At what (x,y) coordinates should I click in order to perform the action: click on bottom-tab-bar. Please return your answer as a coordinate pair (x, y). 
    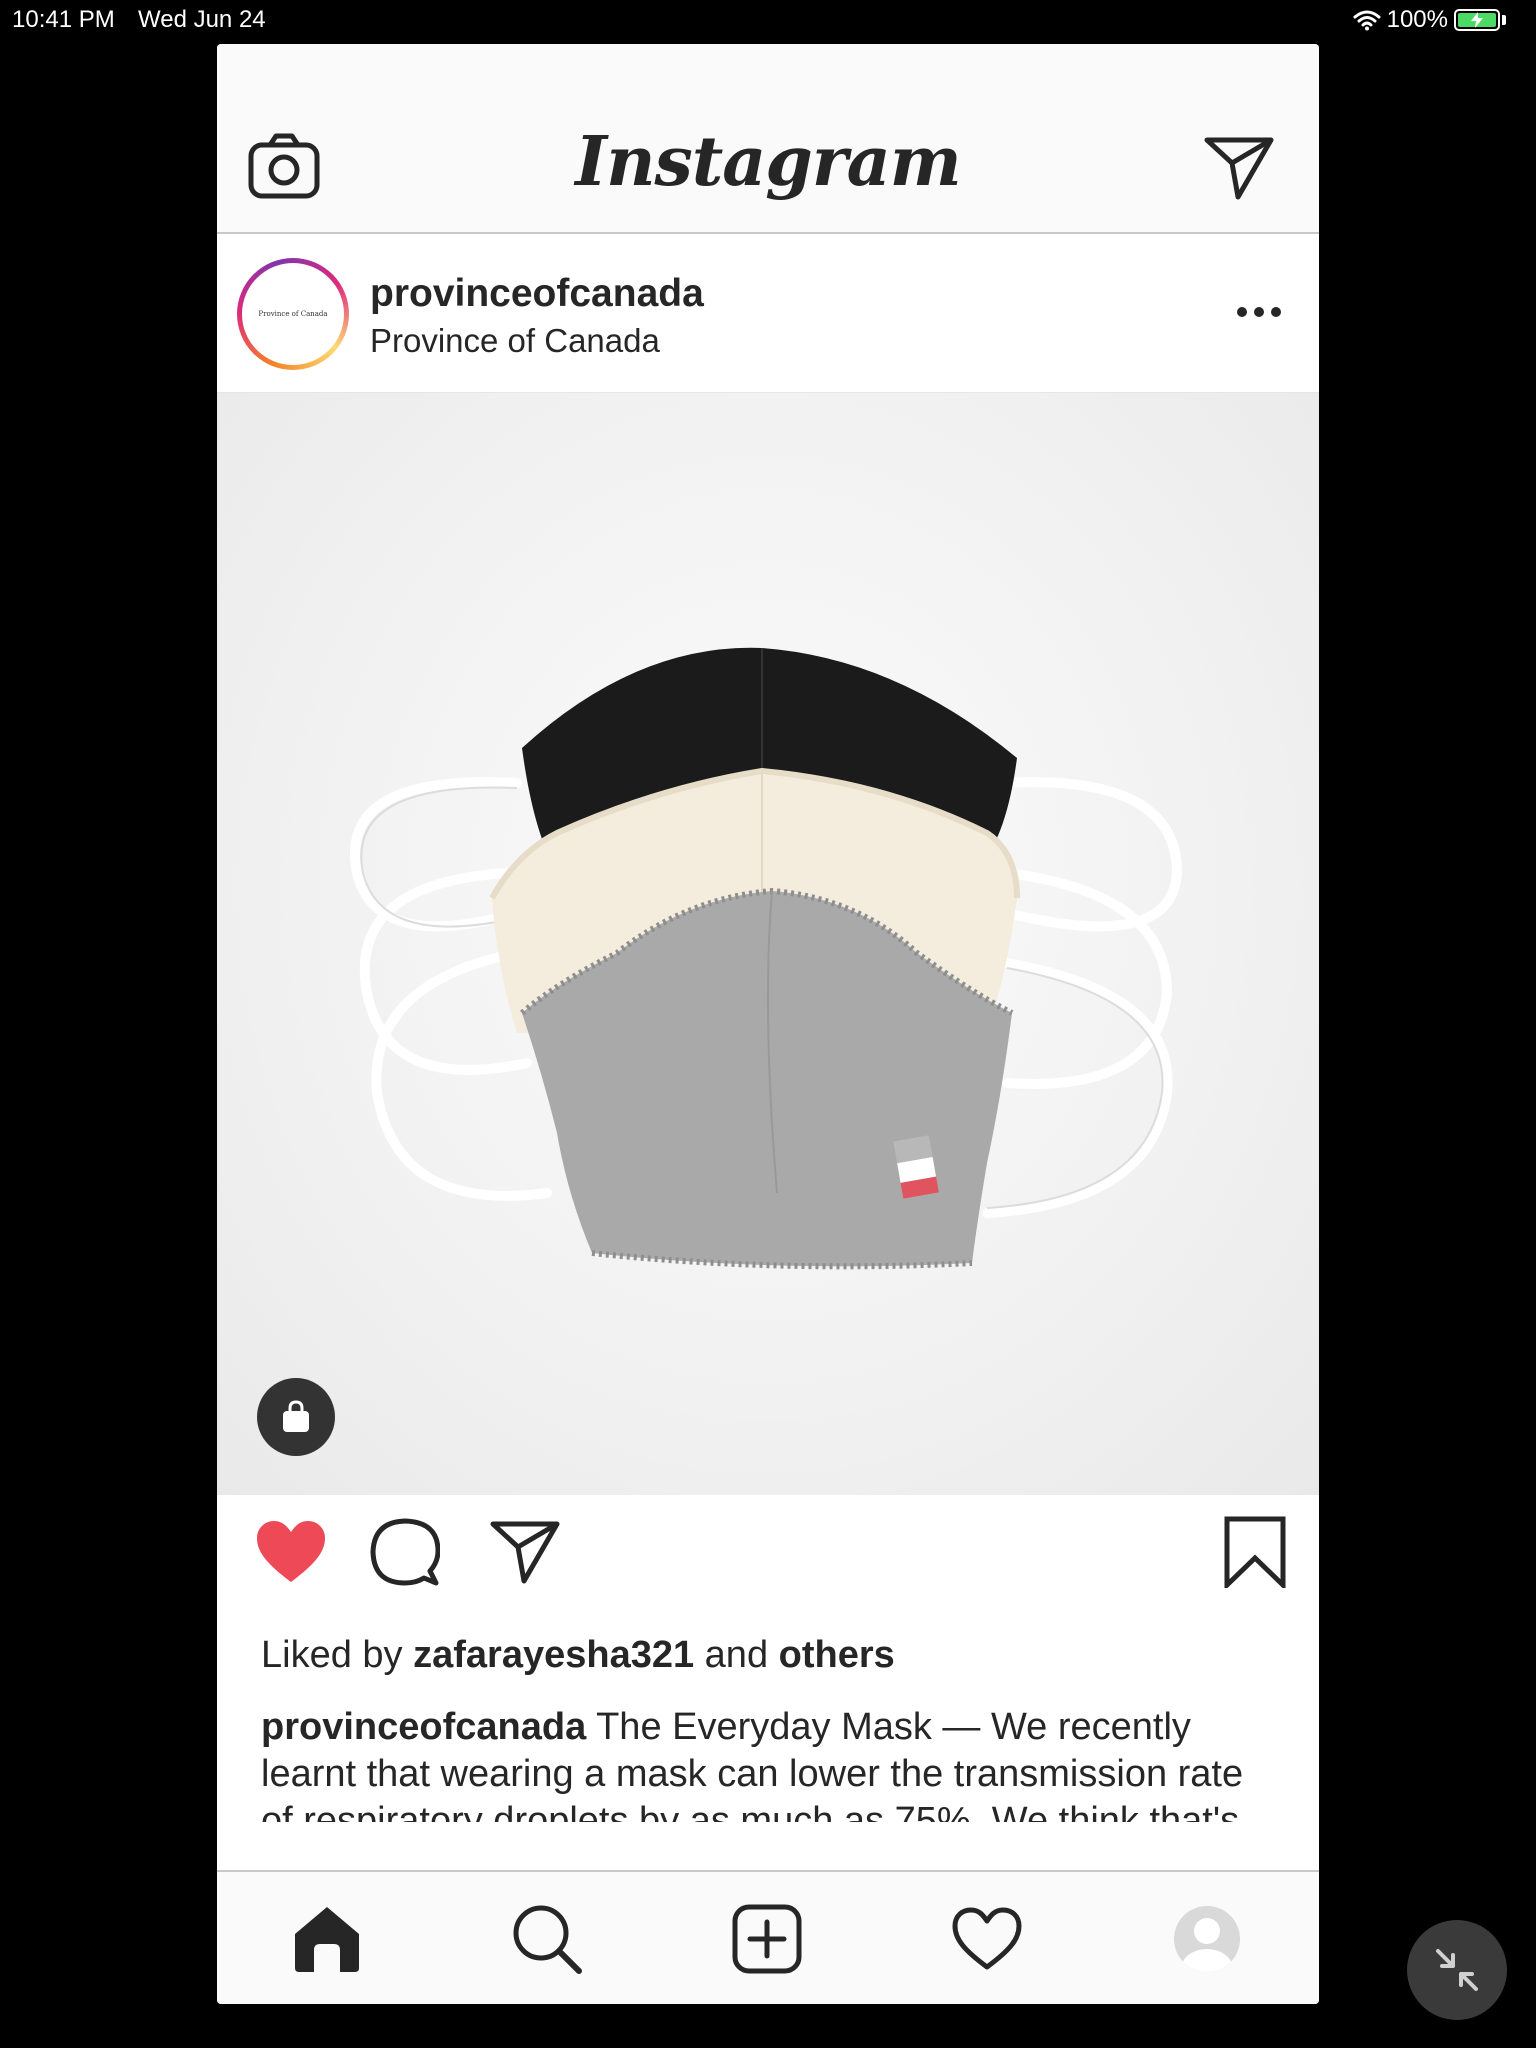
    Looking at the image, I should click on (768, 1937).